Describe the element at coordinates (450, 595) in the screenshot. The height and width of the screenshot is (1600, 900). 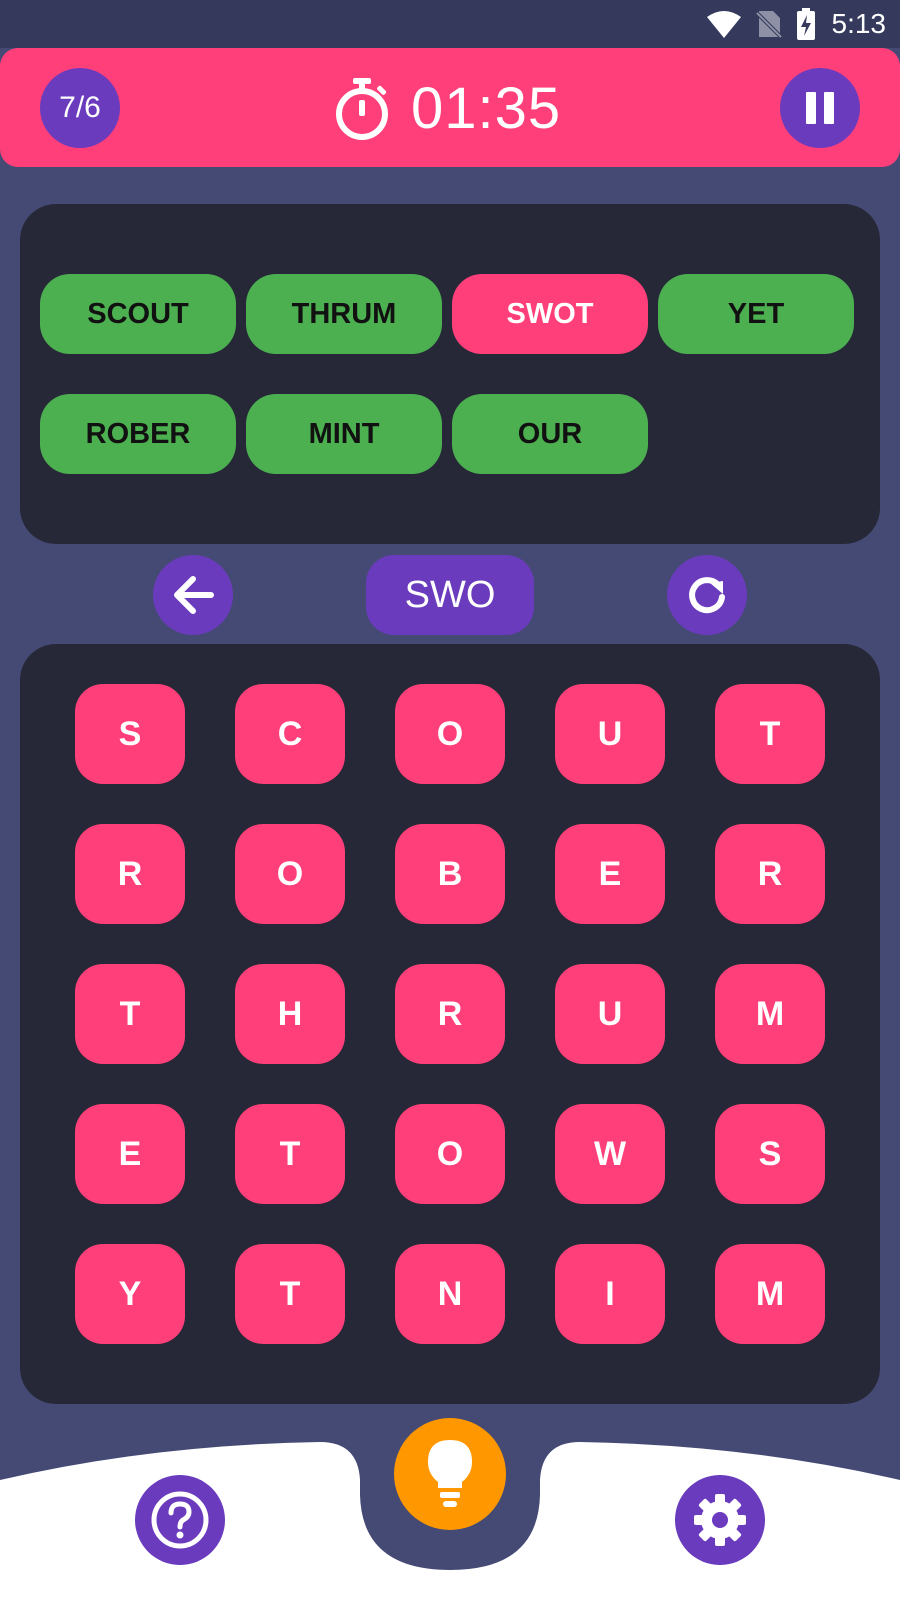
I see `current-word: SWO` at that location.